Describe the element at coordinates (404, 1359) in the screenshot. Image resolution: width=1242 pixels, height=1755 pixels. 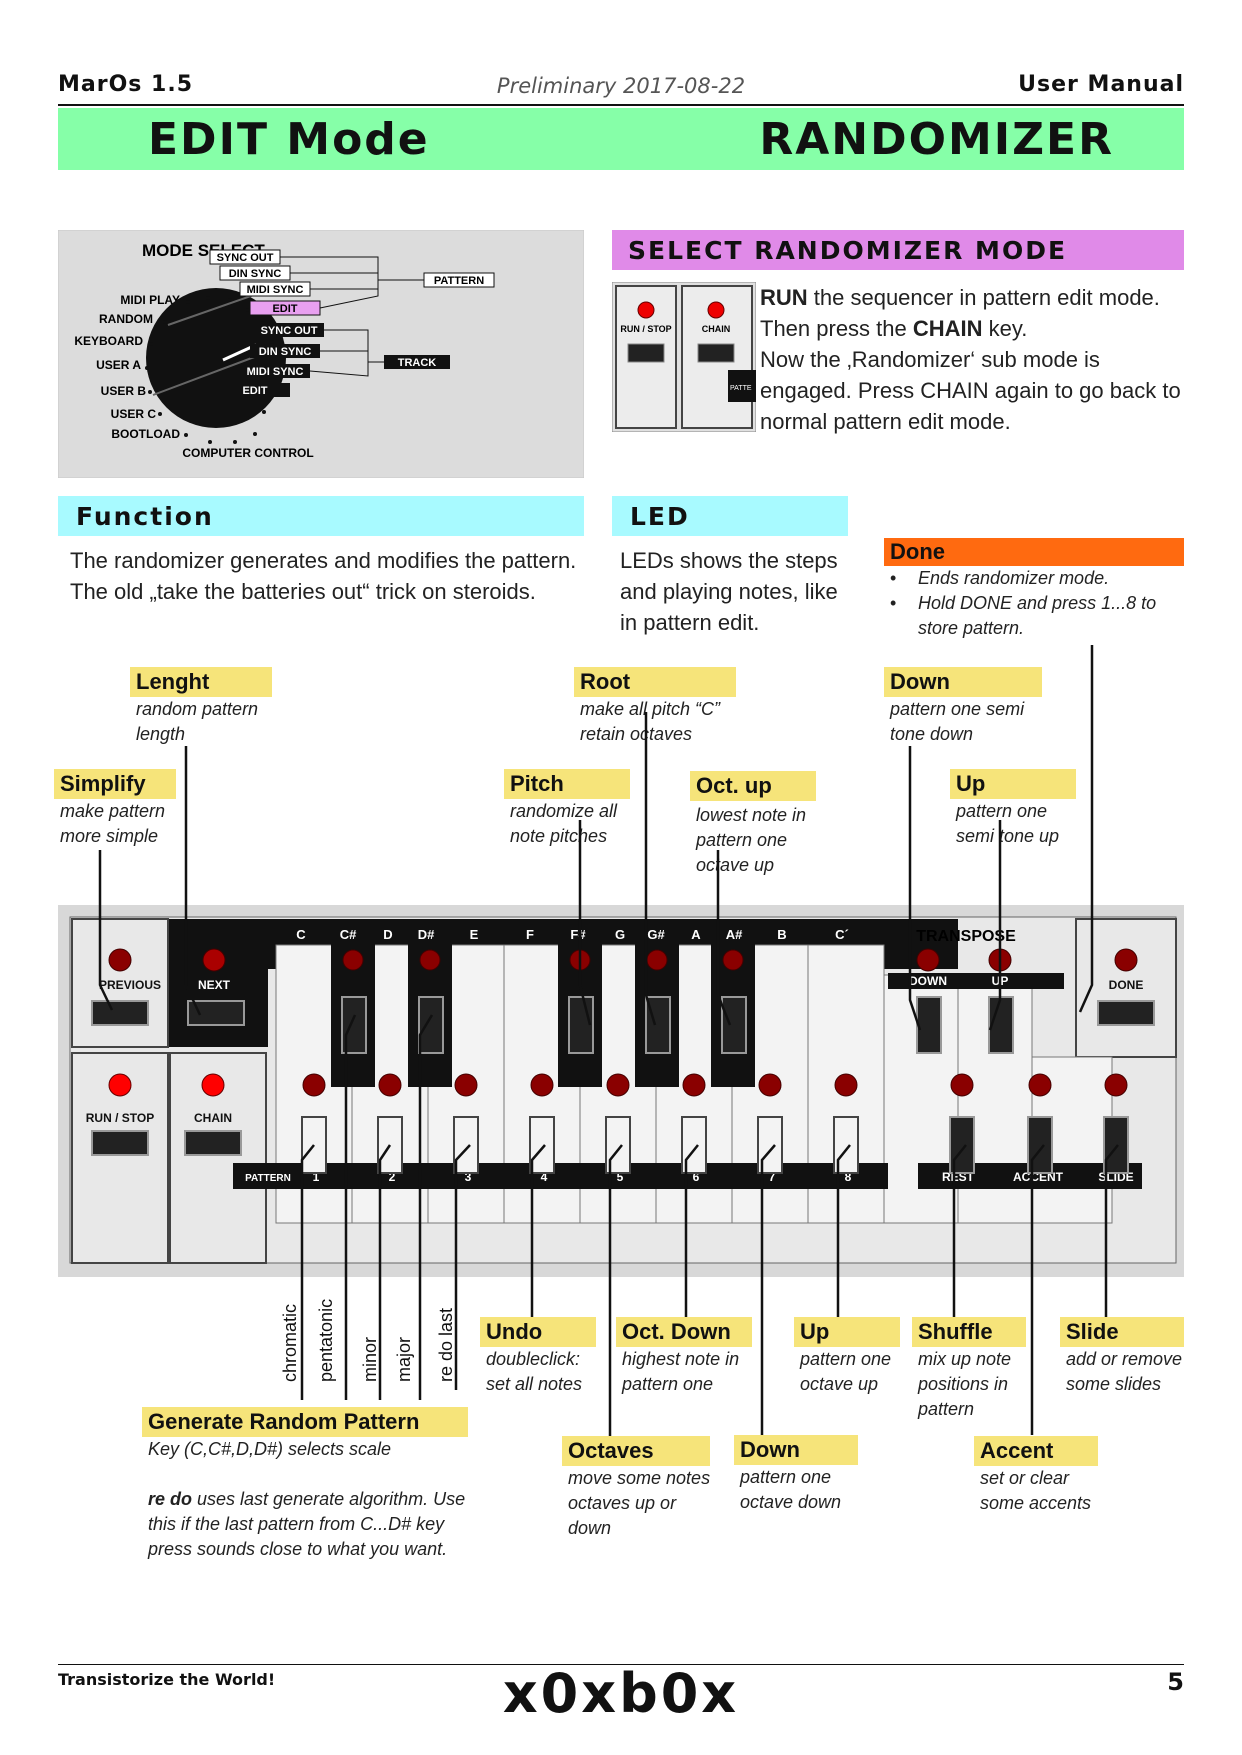
I see `scale-label: major` at that location.